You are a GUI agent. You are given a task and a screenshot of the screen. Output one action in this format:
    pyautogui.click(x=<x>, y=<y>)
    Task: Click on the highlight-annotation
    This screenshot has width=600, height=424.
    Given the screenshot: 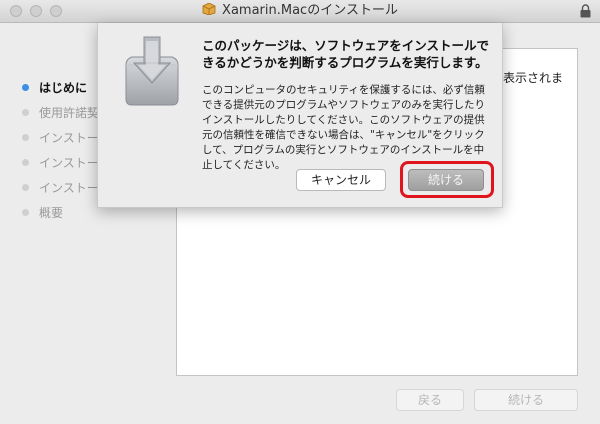 What is the action you would take?
    pyautogui.click(x=447, y=179)
    